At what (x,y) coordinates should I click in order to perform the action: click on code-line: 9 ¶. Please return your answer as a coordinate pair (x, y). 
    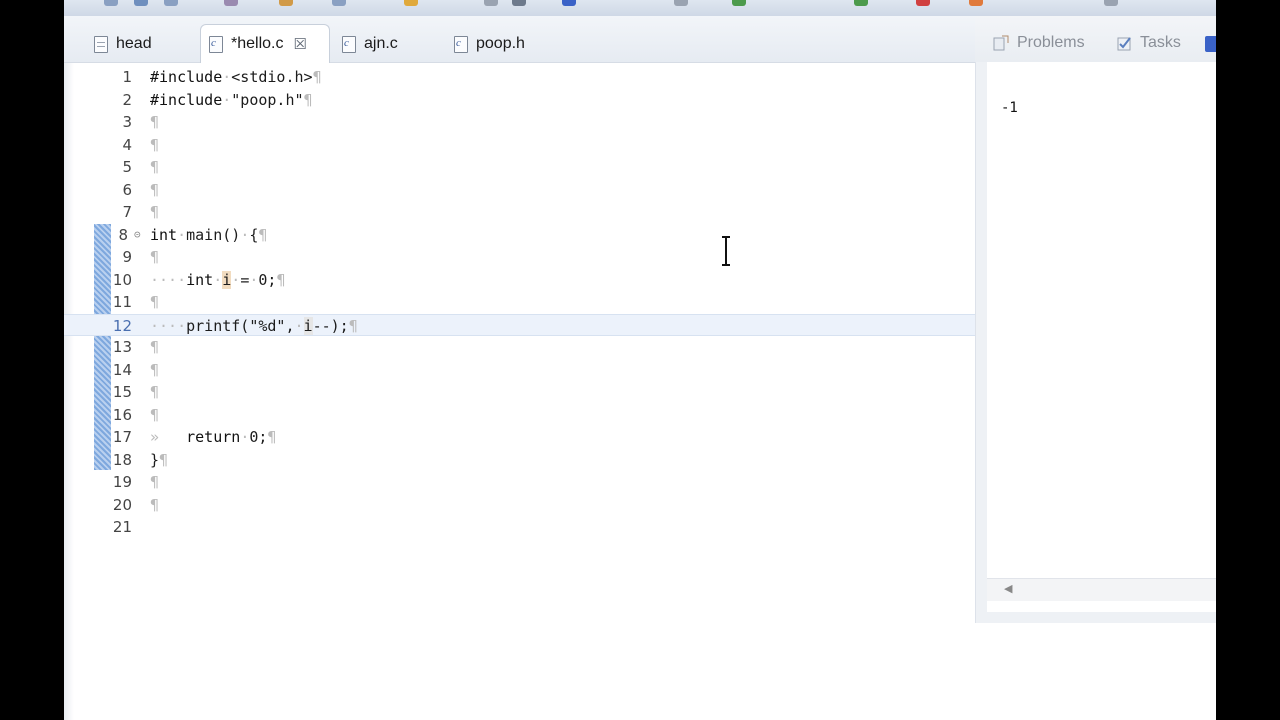
    Looking at the image, I should click on (519, 257).